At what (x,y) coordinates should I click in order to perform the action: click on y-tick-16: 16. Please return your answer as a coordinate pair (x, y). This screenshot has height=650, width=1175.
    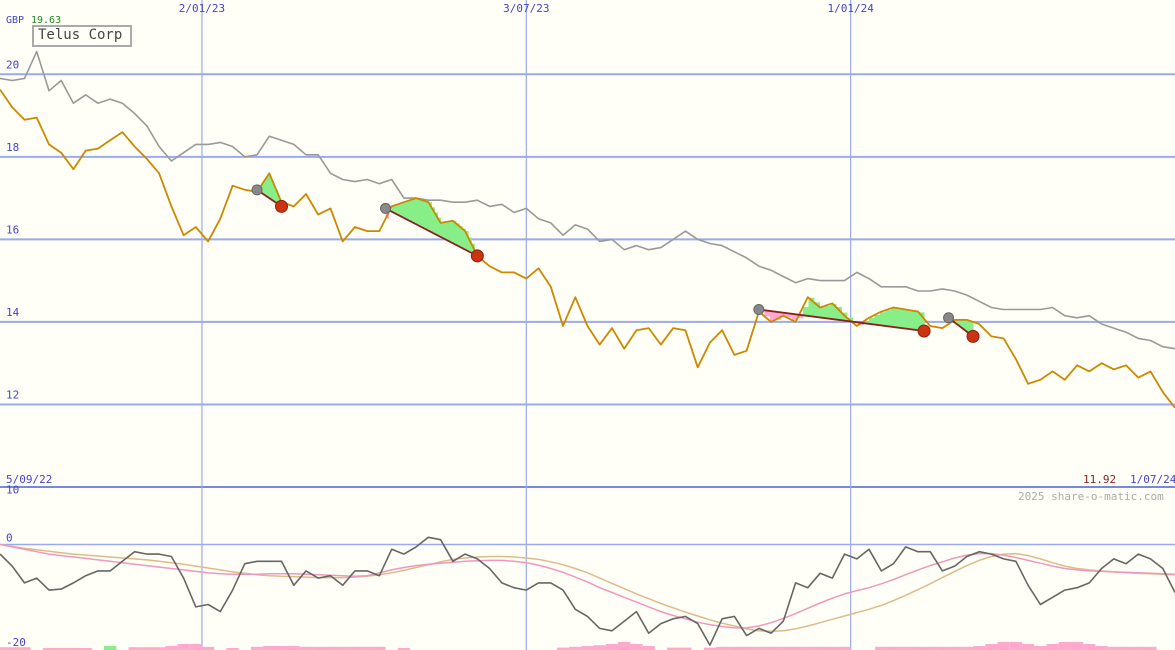
    Looking at the image, I should click on (12, 229).